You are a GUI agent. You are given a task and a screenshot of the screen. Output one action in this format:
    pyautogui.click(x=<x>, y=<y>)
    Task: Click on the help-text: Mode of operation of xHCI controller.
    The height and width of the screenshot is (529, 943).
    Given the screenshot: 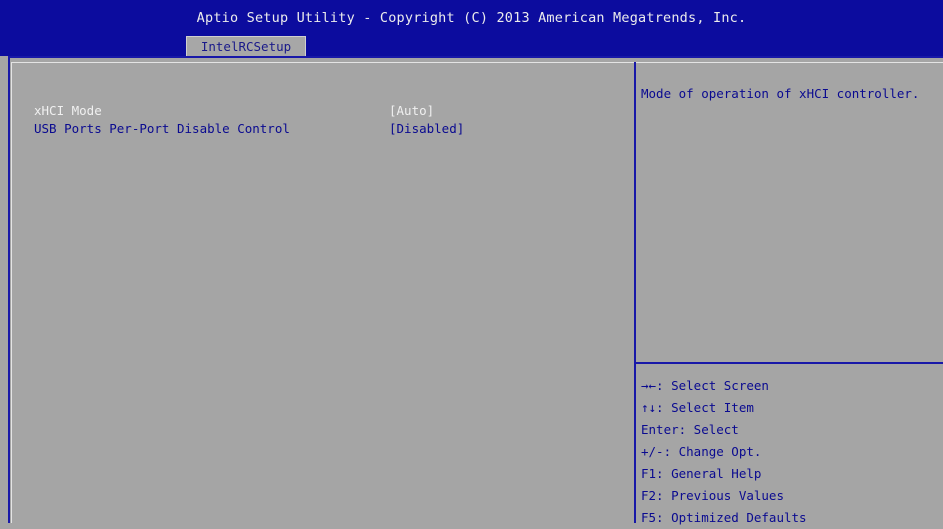 What is the action you would take?
    pyautogui.click(x=780, y=93)
    